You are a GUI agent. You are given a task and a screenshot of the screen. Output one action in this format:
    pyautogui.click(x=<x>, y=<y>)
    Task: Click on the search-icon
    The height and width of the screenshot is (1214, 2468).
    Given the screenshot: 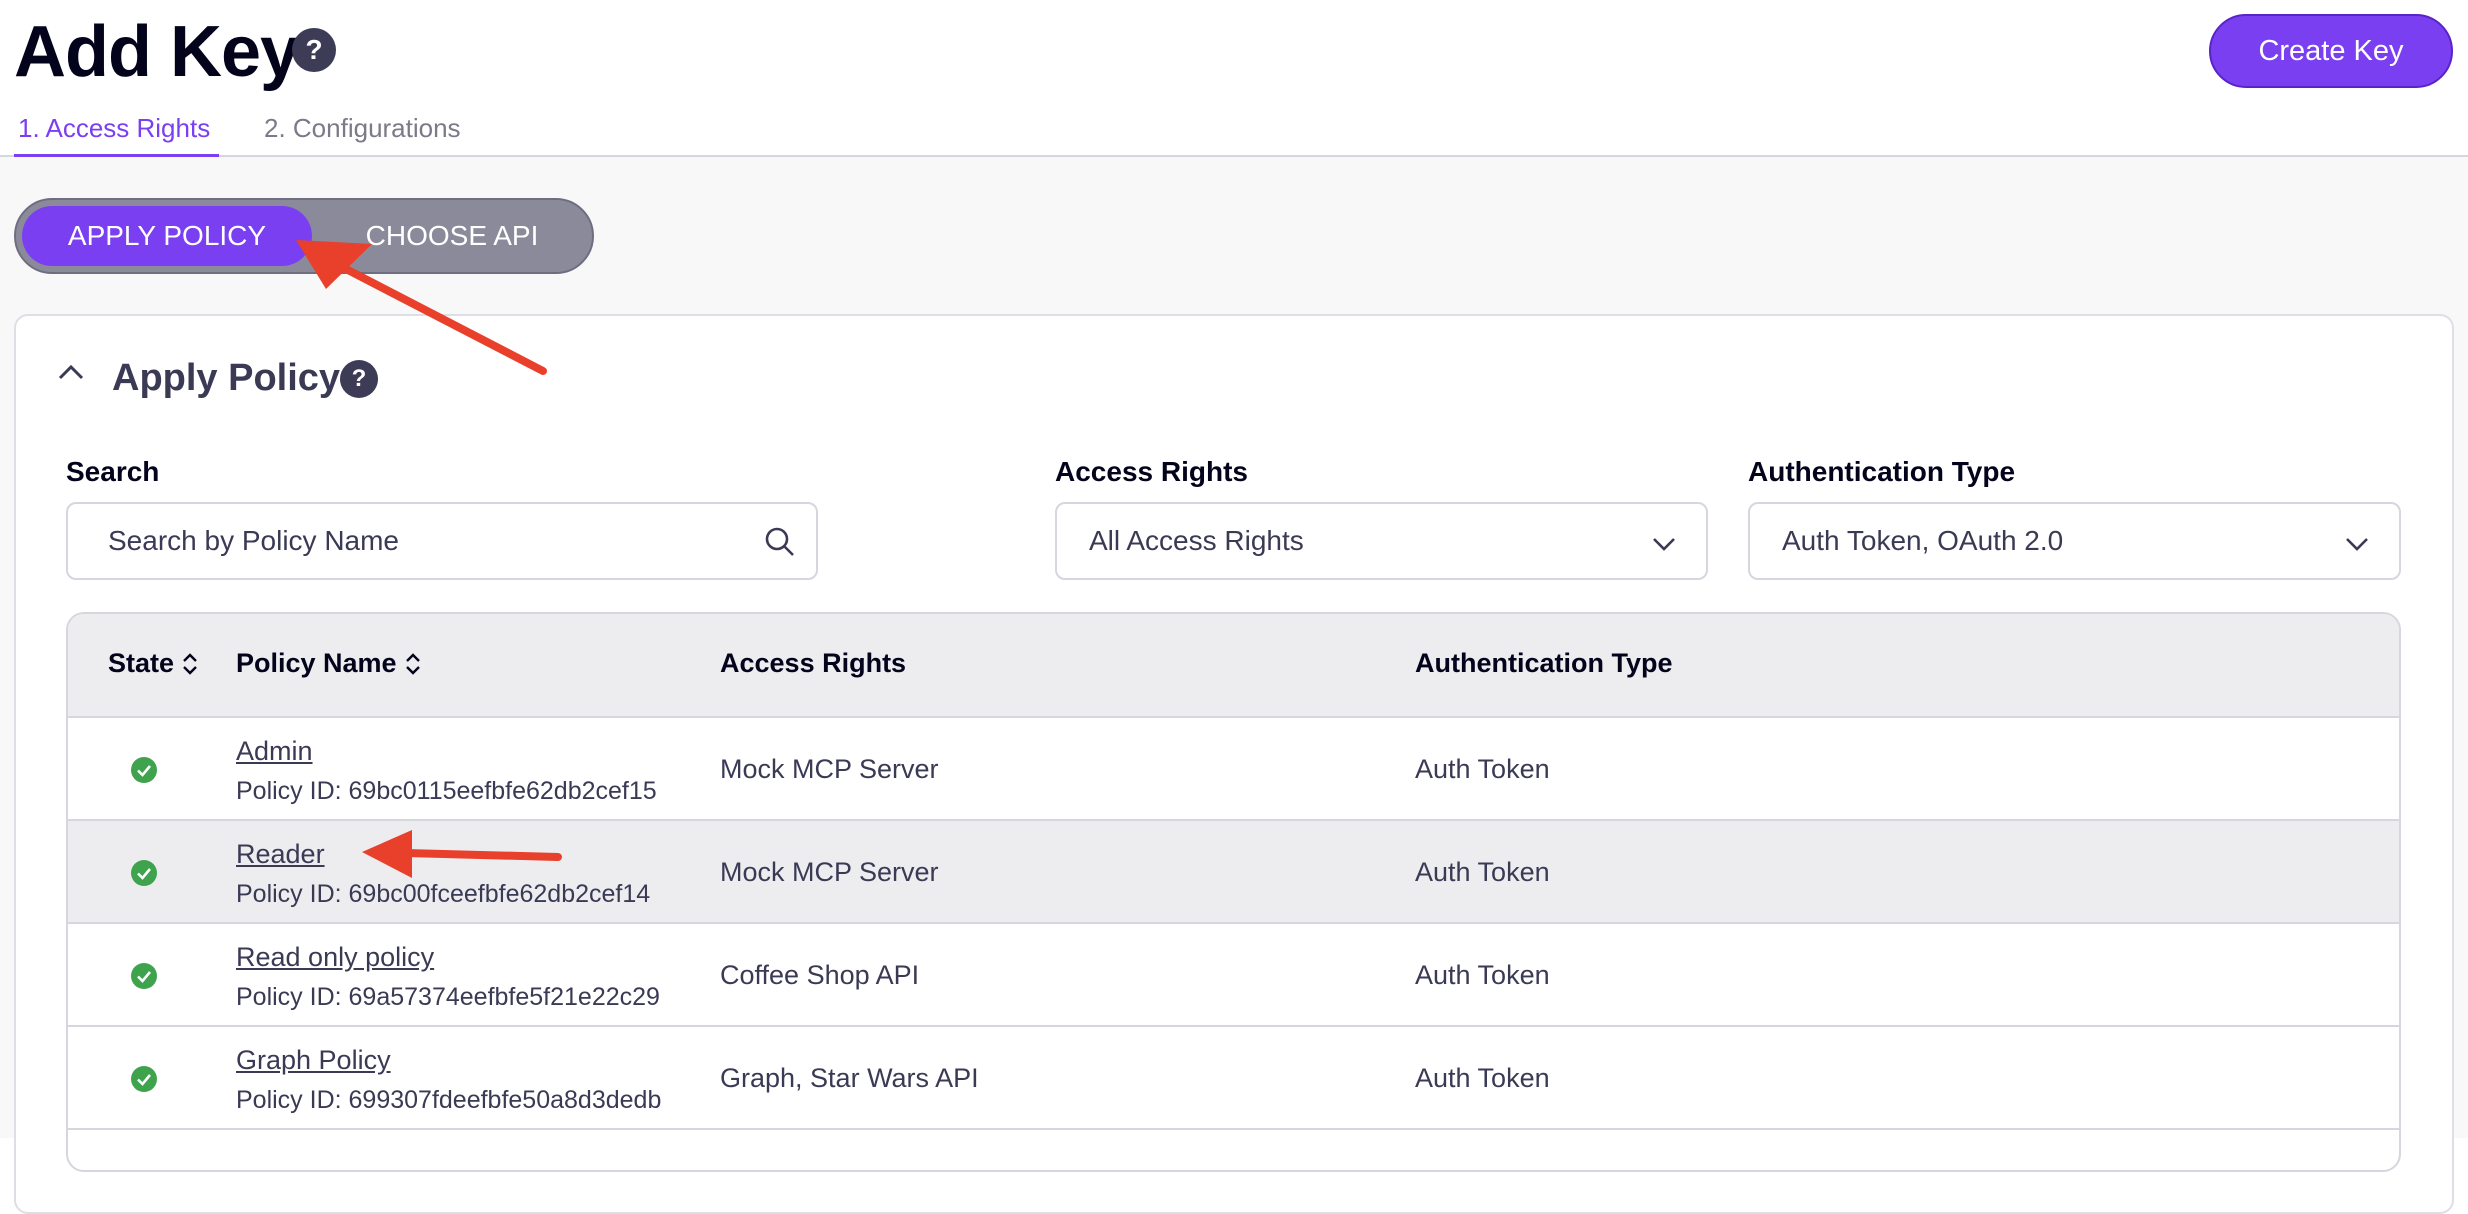 What is the action you would take?
    pyautogui.click(x=780, y=542)
    